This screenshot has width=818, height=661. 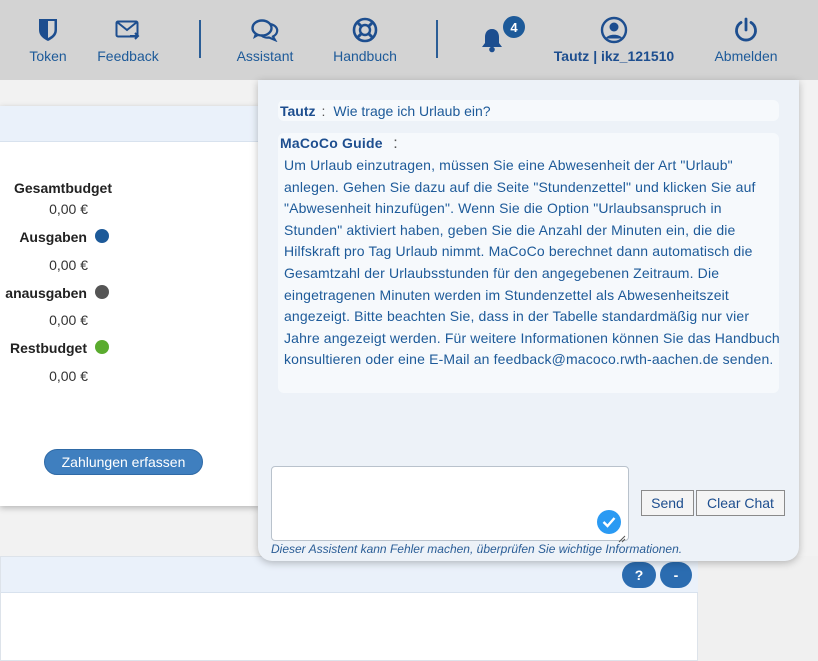 I want to click on nav-logout: Abmelden, so click(x=746, y=40).